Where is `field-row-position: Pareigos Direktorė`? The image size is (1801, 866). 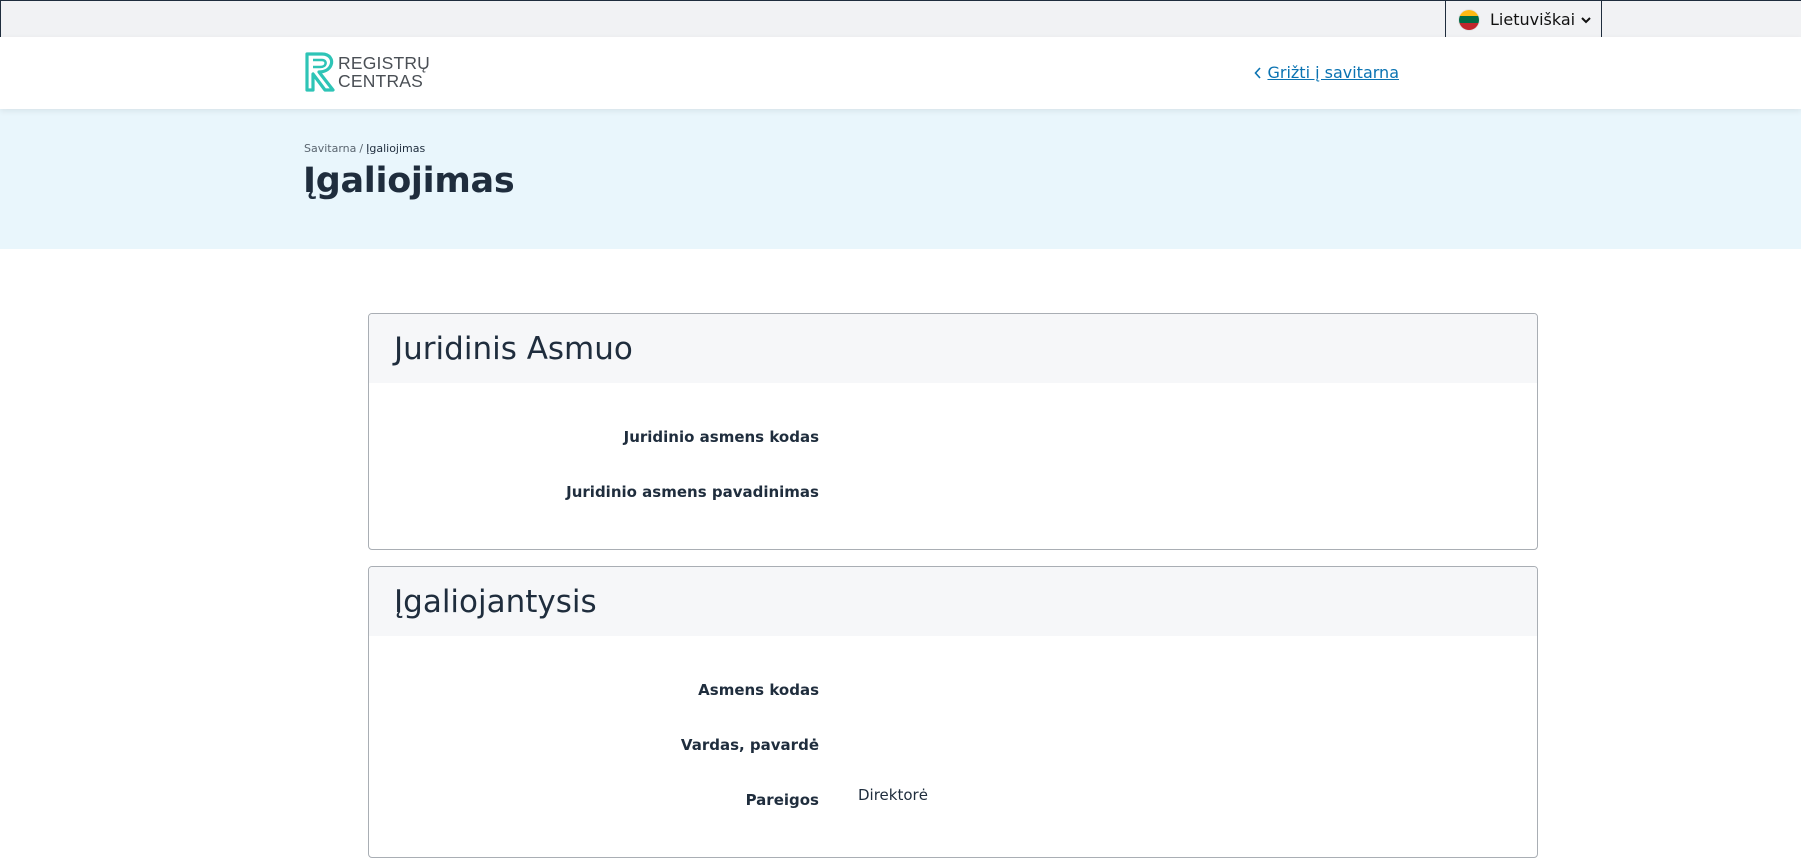 field-row-position: Pareigos Direktorė is located at coordinates (953, 816).